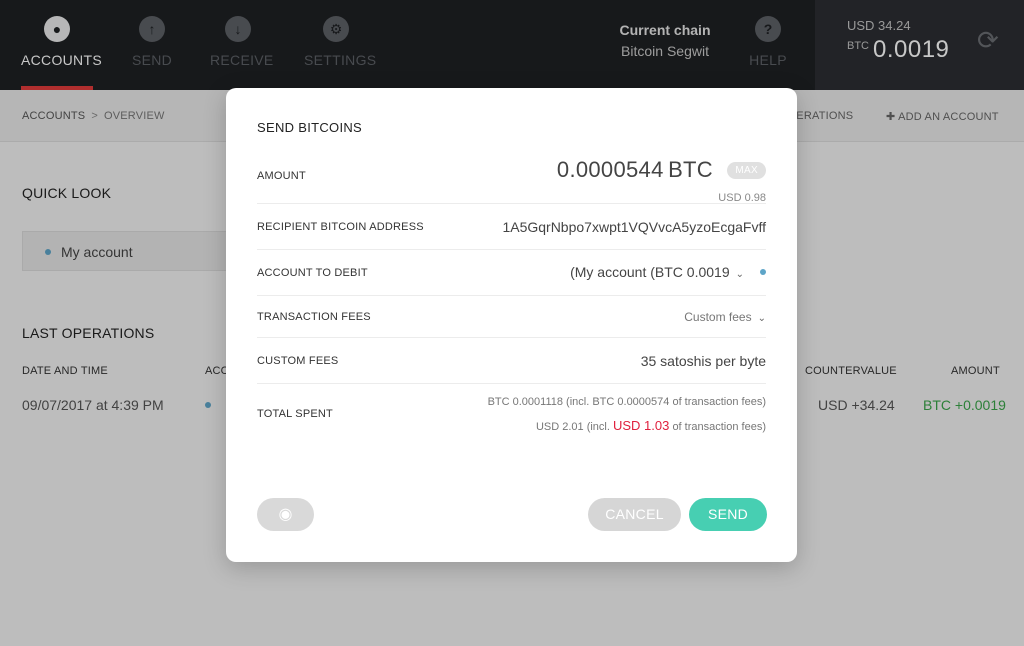  Describe the element at coordinates (310, 127) in the screenshot. I see `modal-title: SEND BITCOINS` at that location.